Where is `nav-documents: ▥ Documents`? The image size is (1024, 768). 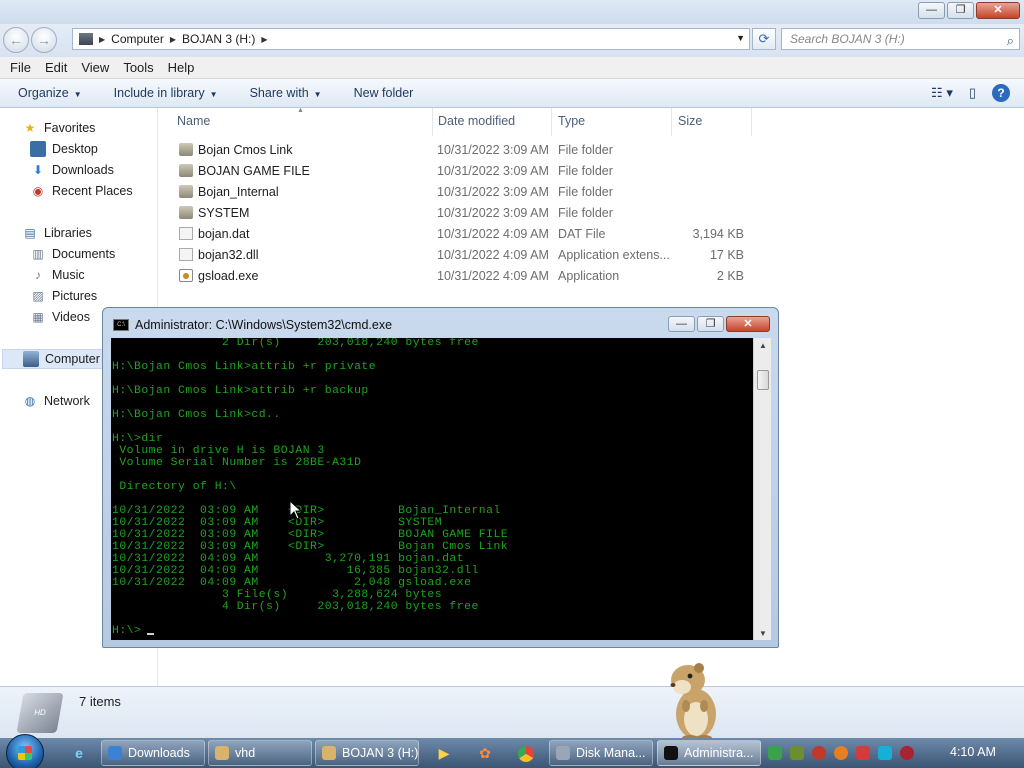 nav-documents: ▥ Documents is located at coordinates (72, 254).